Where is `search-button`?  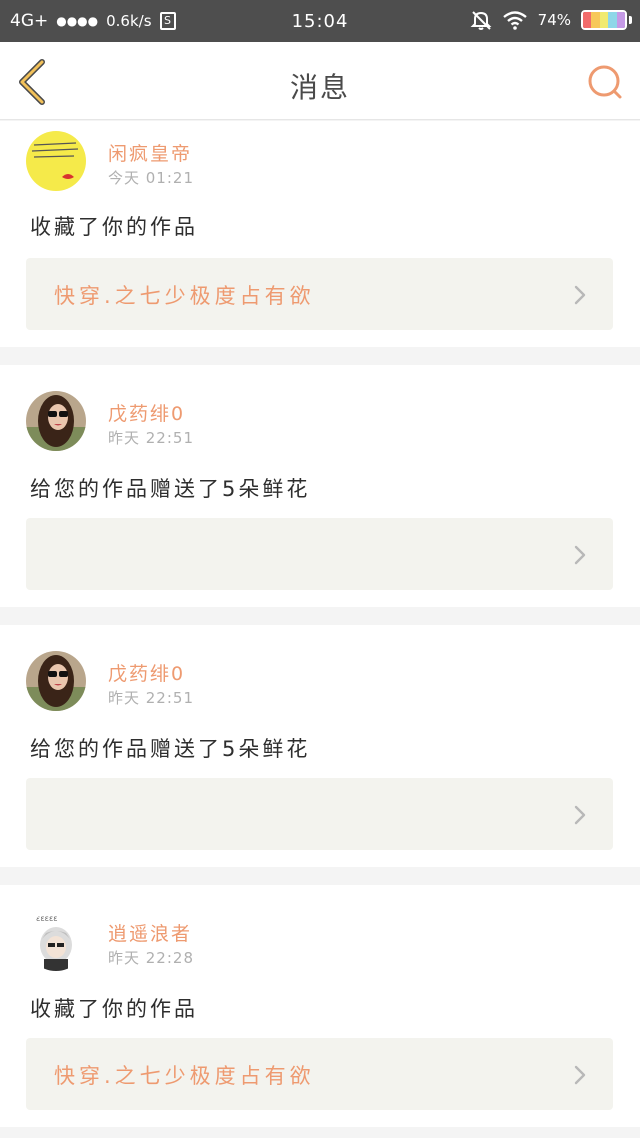 search-button is located at coordinates (606, 82).